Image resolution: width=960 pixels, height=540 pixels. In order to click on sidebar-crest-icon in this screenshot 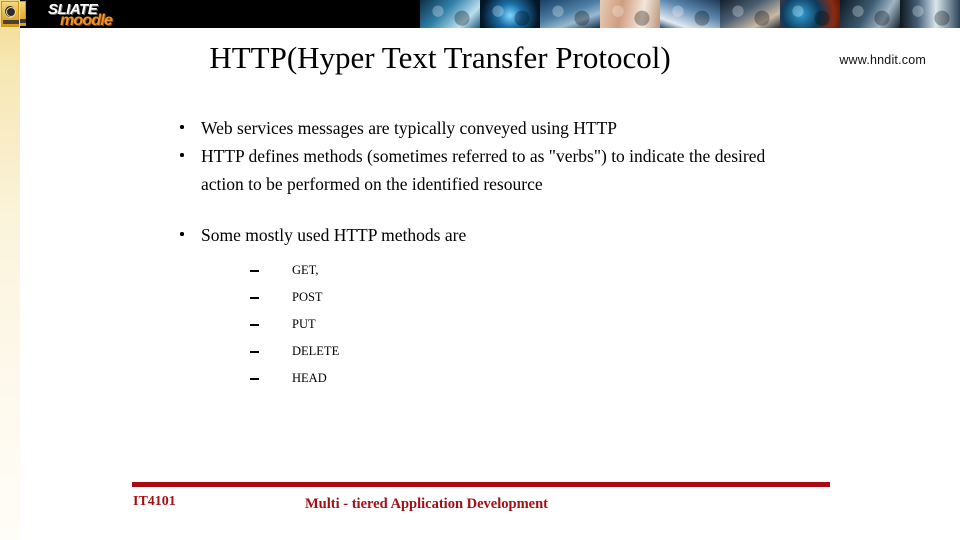, I will do `click(10, 14)`.